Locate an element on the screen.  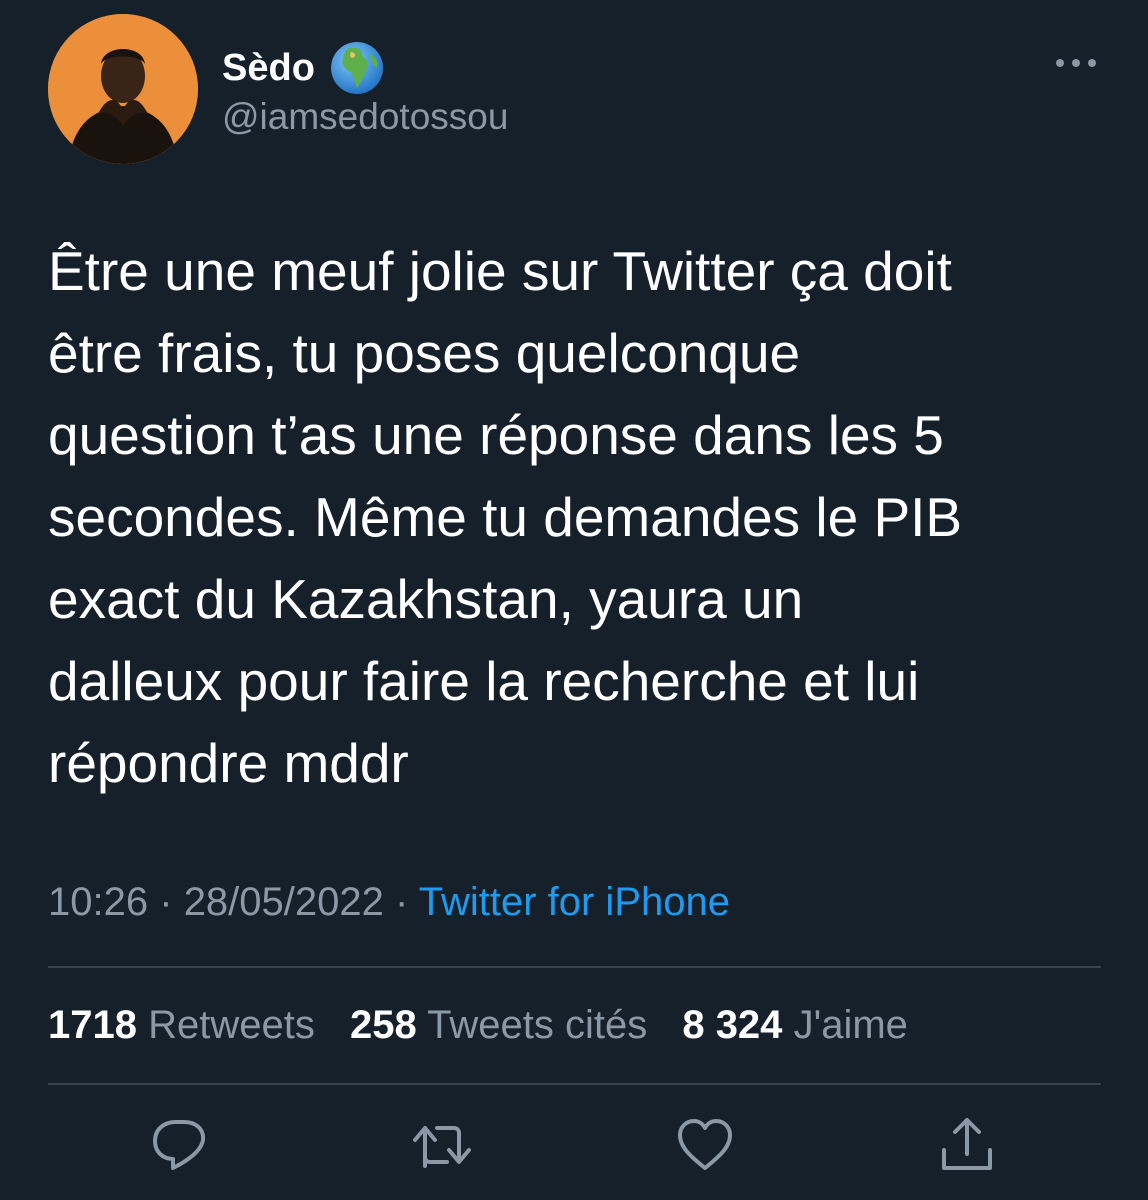
globe-africa-icon is located at coordinates (356, 68).